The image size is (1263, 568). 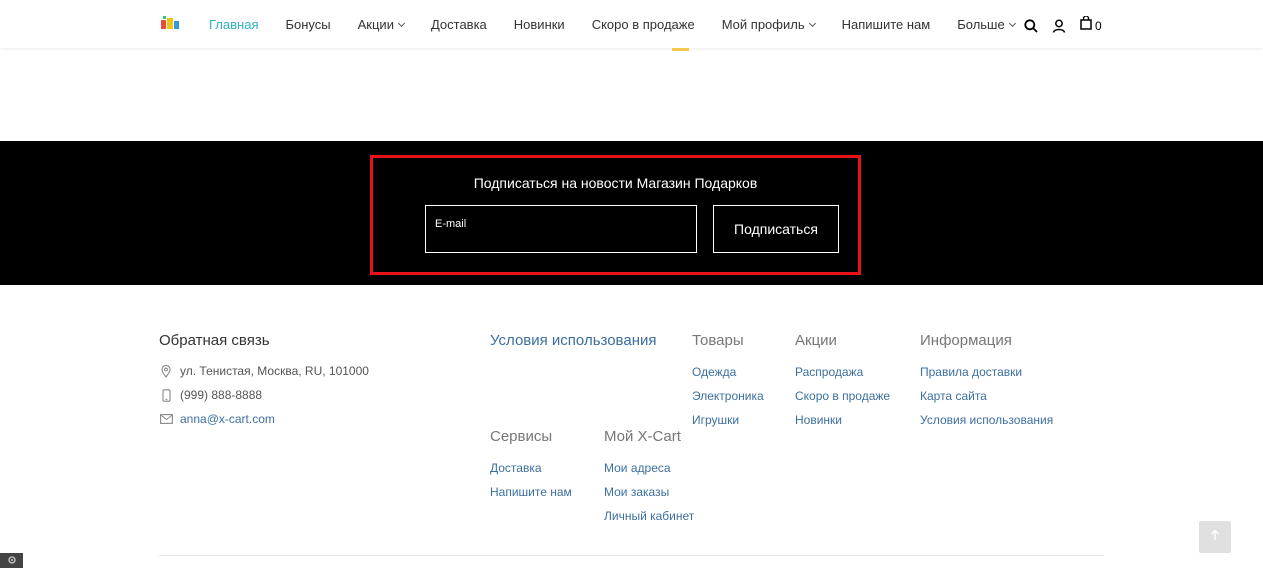 I want to click on nav-item-sales: Акции, so click(x=381, y=24).